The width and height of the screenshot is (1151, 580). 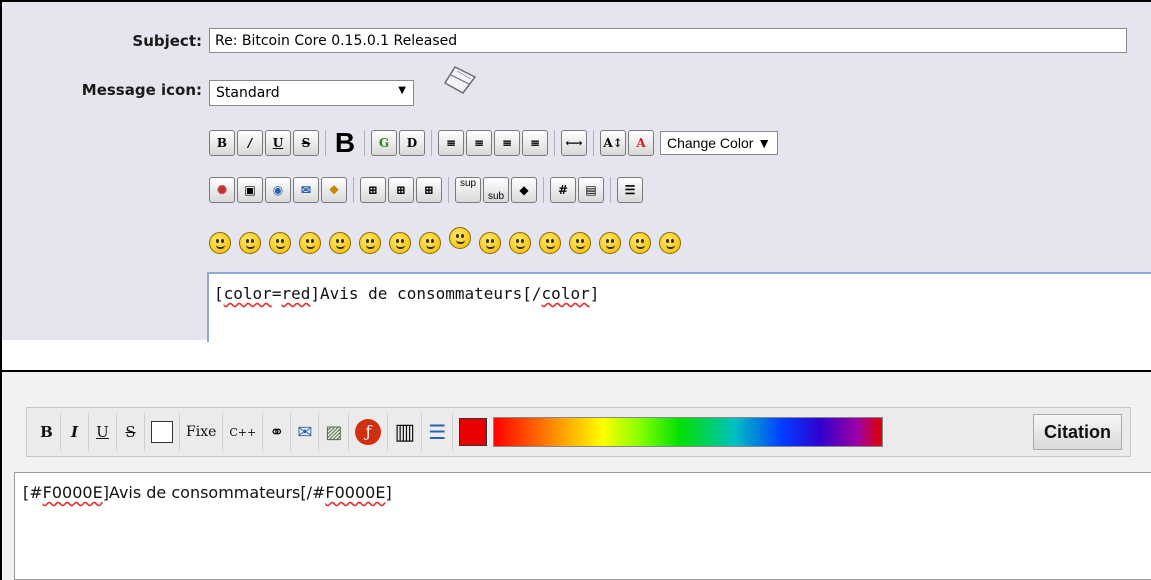 What do you see at coordinates (162, 432) in the screenshot?
I see `box-icon` at bounding box center [162, 432].